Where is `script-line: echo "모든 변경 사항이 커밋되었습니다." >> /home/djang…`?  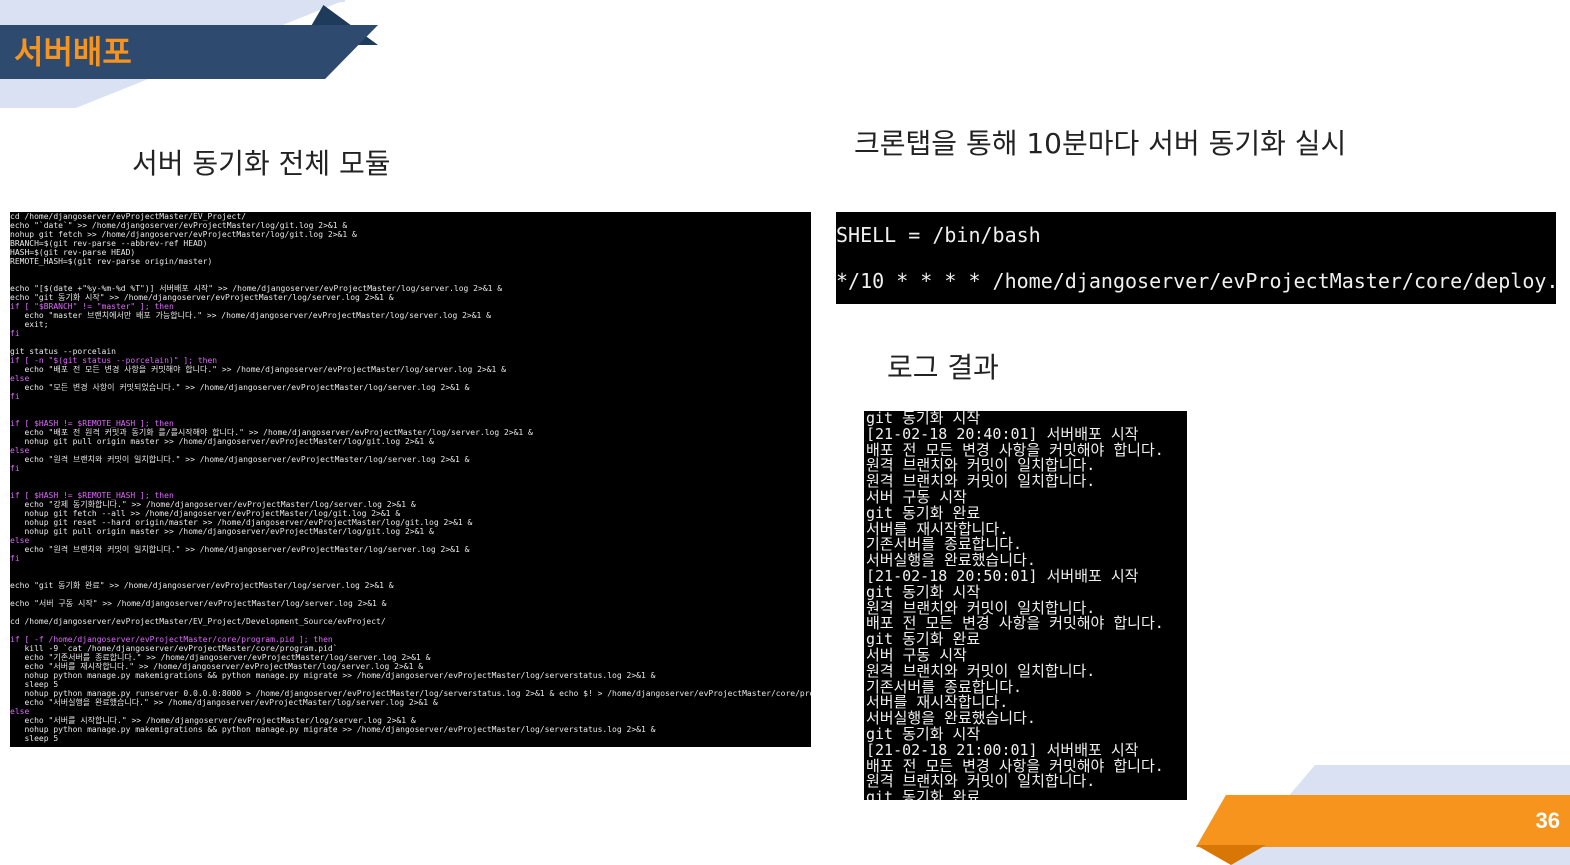
script-line: echo "모든 변경 사항이 커밋되었습니다." >> /home/djang… is located at coordinates (240, 387).